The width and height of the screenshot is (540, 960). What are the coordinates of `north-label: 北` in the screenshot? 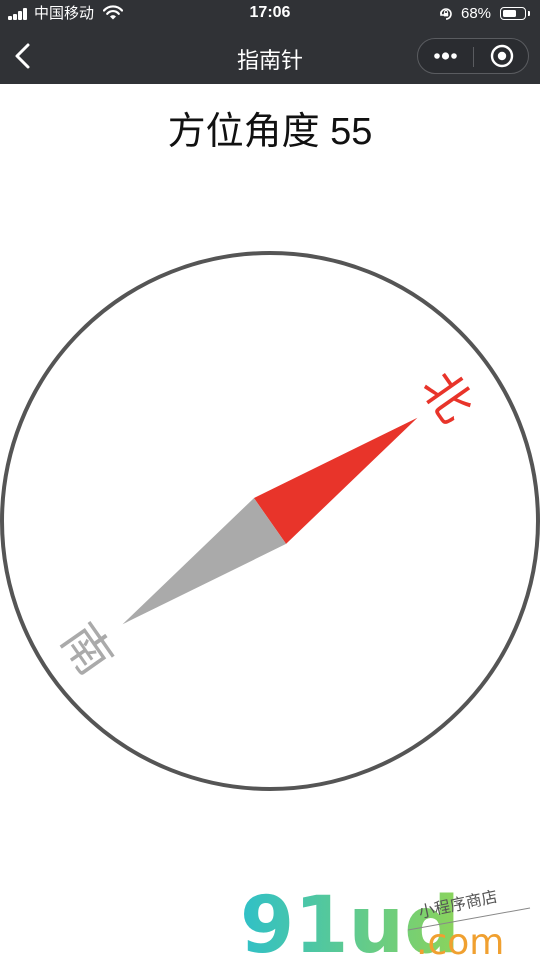 It's located at (446, 396).